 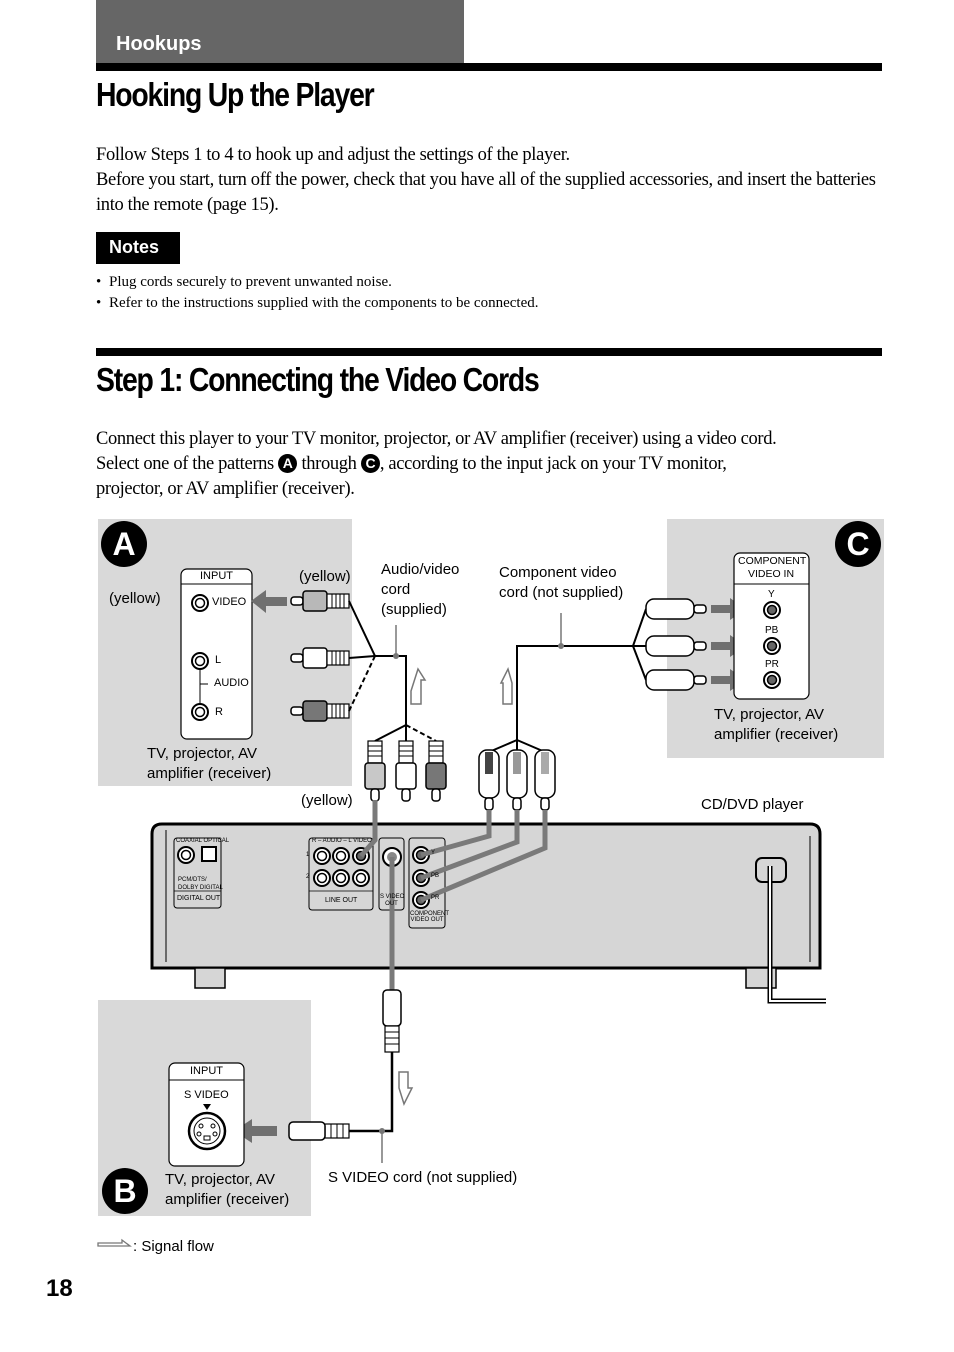 What do you see at coordinates (772, 630) in the screenshot?
I see `pb-label: PB` at bounding box center [772, 630].